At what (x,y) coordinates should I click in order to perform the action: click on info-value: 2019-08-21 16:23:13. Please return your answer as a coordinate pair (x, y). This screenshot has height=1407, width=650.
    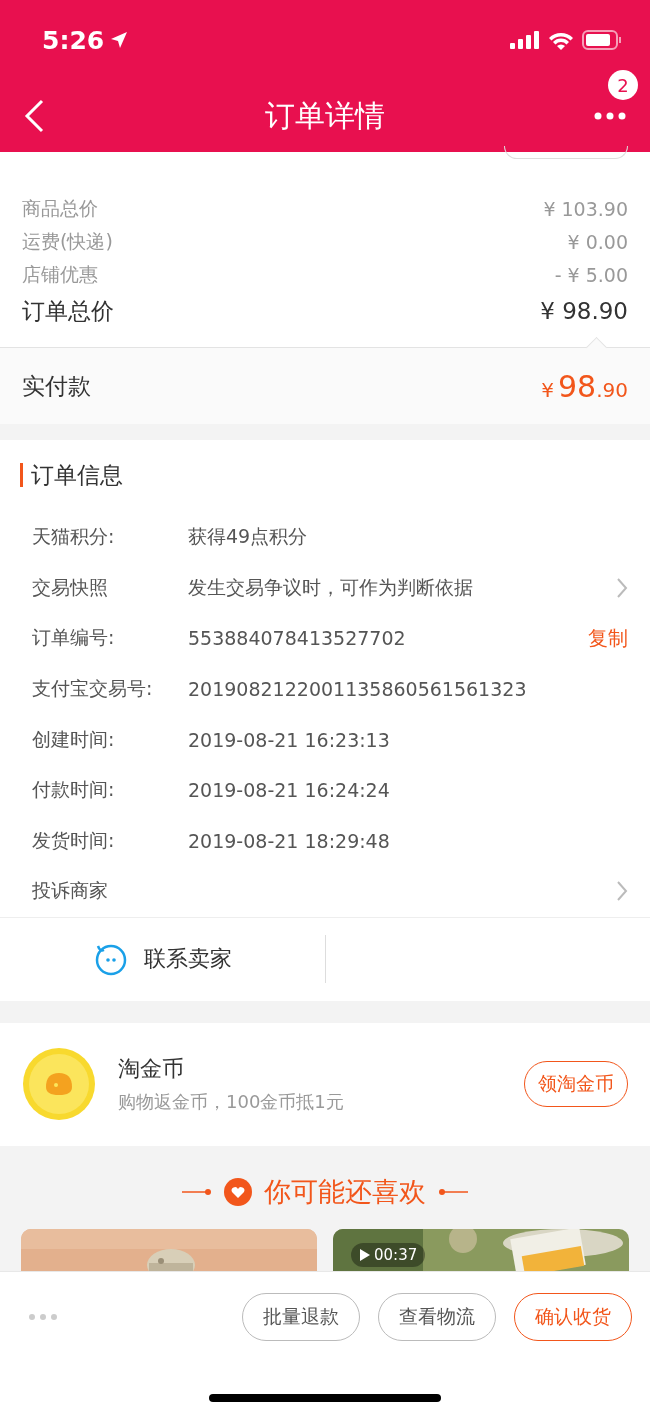
    Looking at the image, I should click on (289, 739).